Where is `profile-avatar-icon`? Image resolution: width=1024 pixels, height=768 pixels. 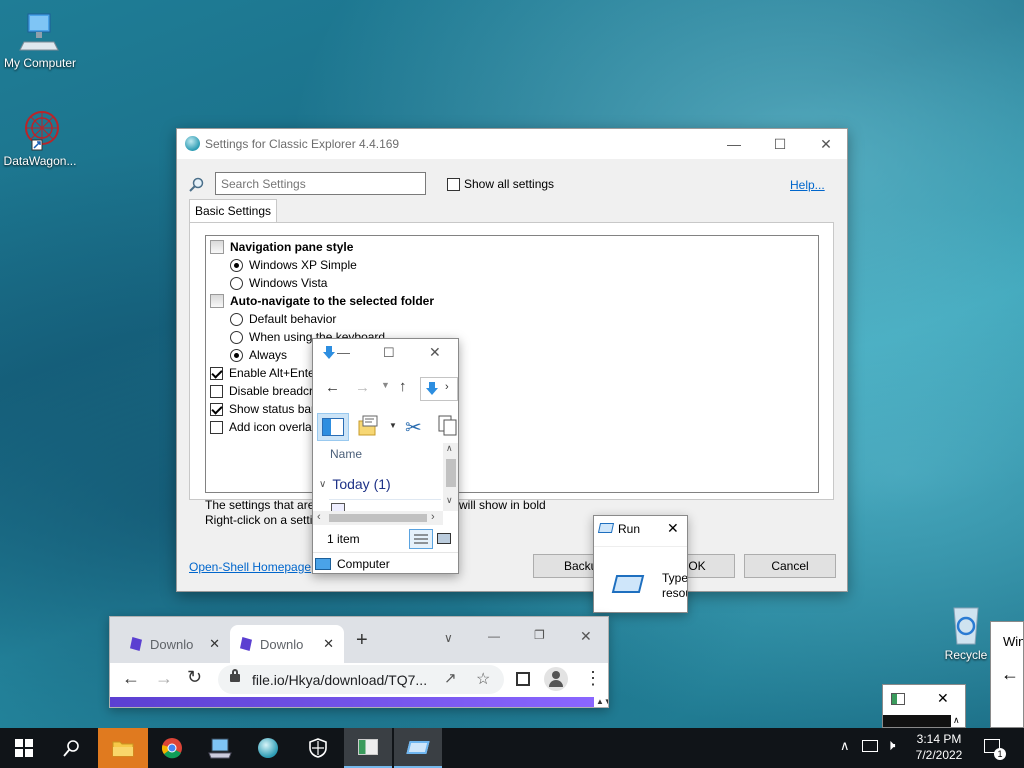 profile-avatar-icon is located at coordinates (556, 679).